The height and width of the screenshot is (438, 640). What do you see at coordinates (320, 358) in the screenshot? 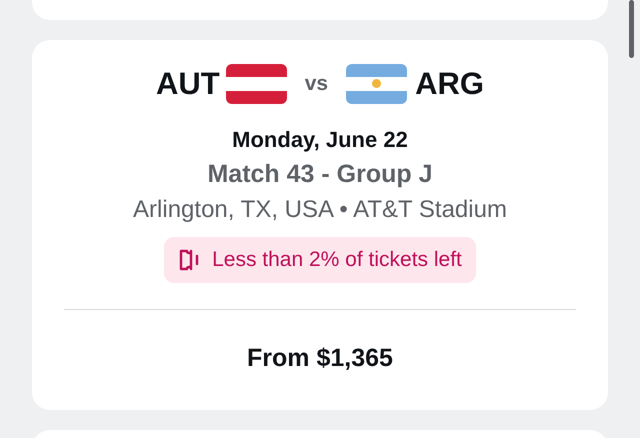
I see `price-text: From $1,365` at bounding box center [320, 358].